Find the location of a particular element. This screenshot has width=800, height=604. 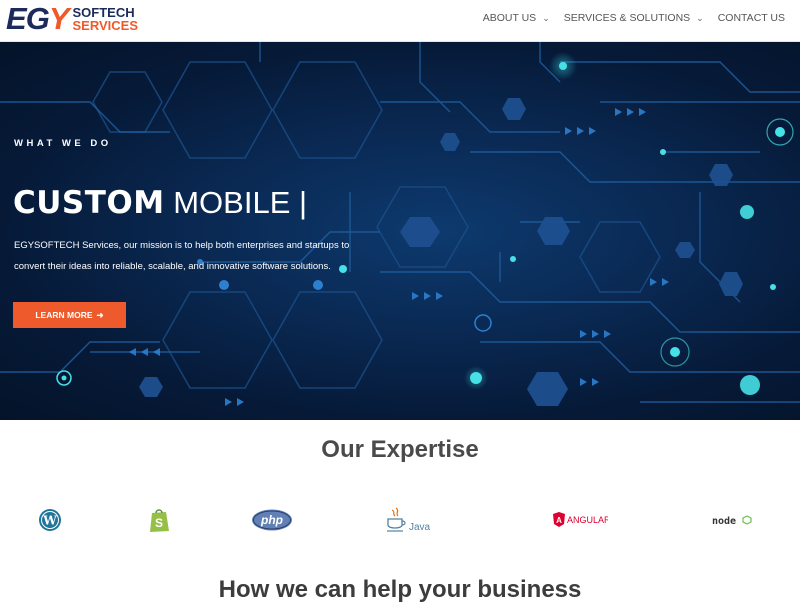

php-icon: php is located at coordinates (272, 520).